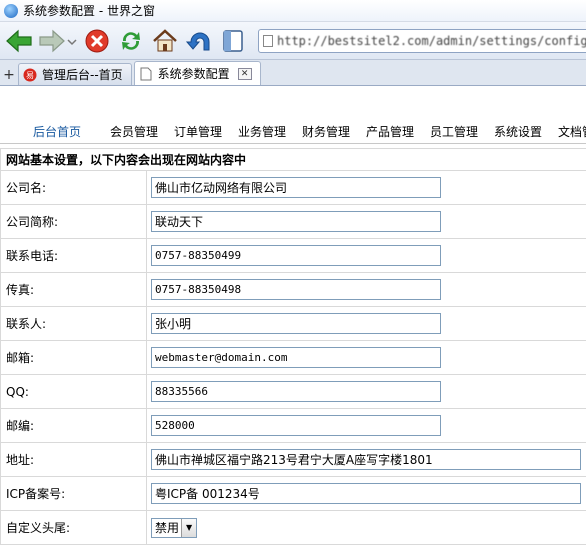 The width and height of the screenshot is (586, 548). I want to click on form-row: 邮箱:, so click(293, 357).